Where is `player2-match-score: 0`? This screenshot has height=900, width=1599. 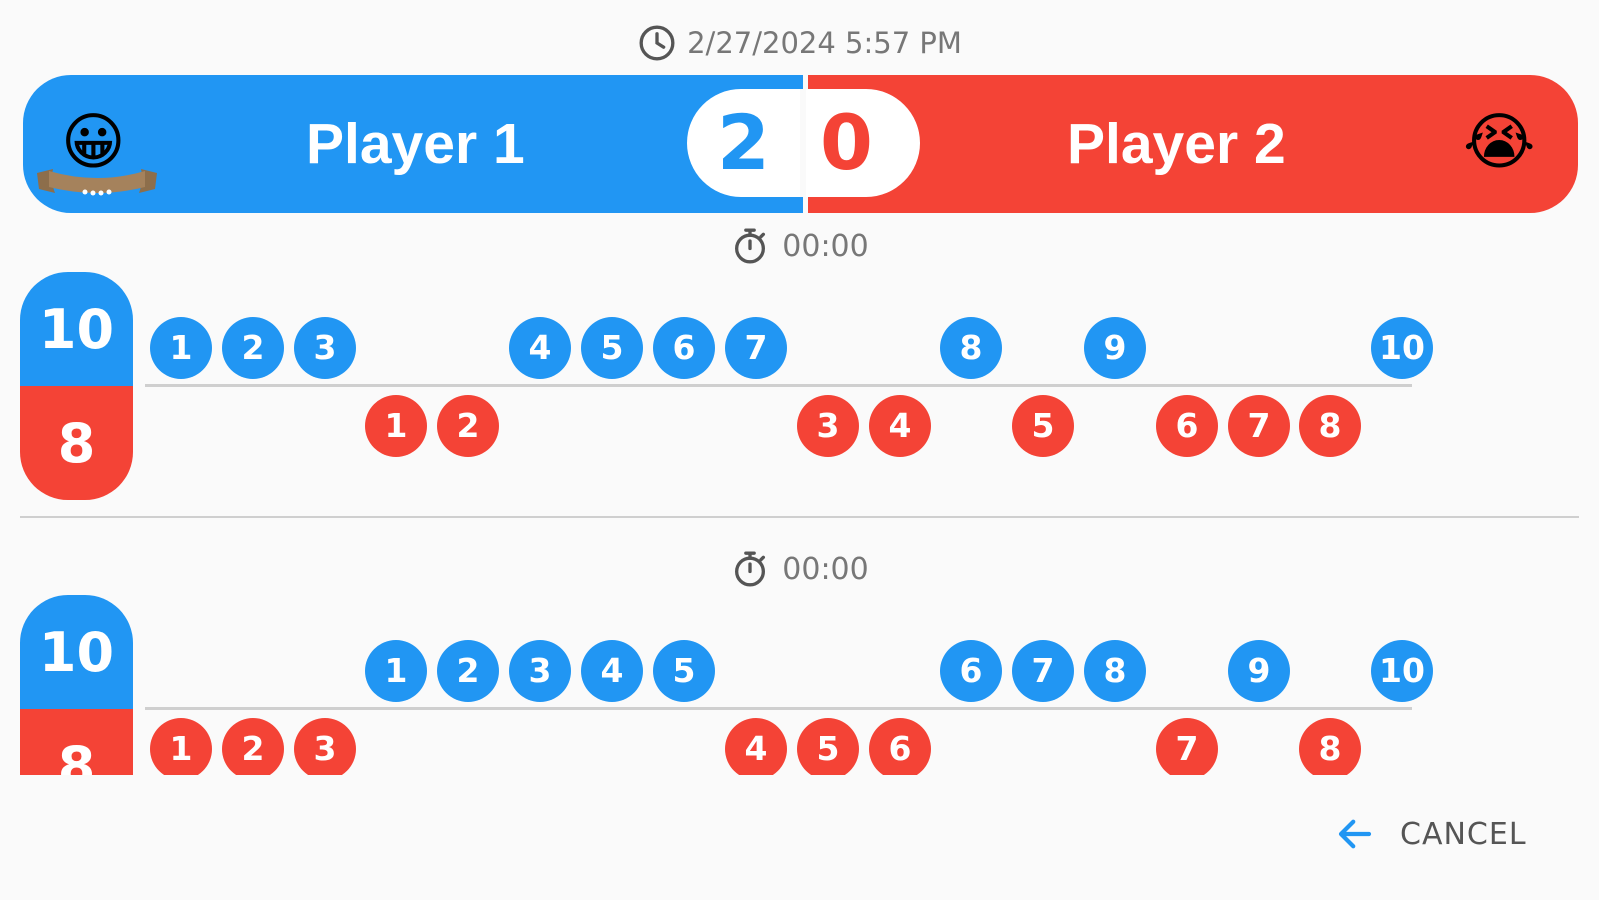
player2-match-score: 0 is located at coordinates (846, 142).